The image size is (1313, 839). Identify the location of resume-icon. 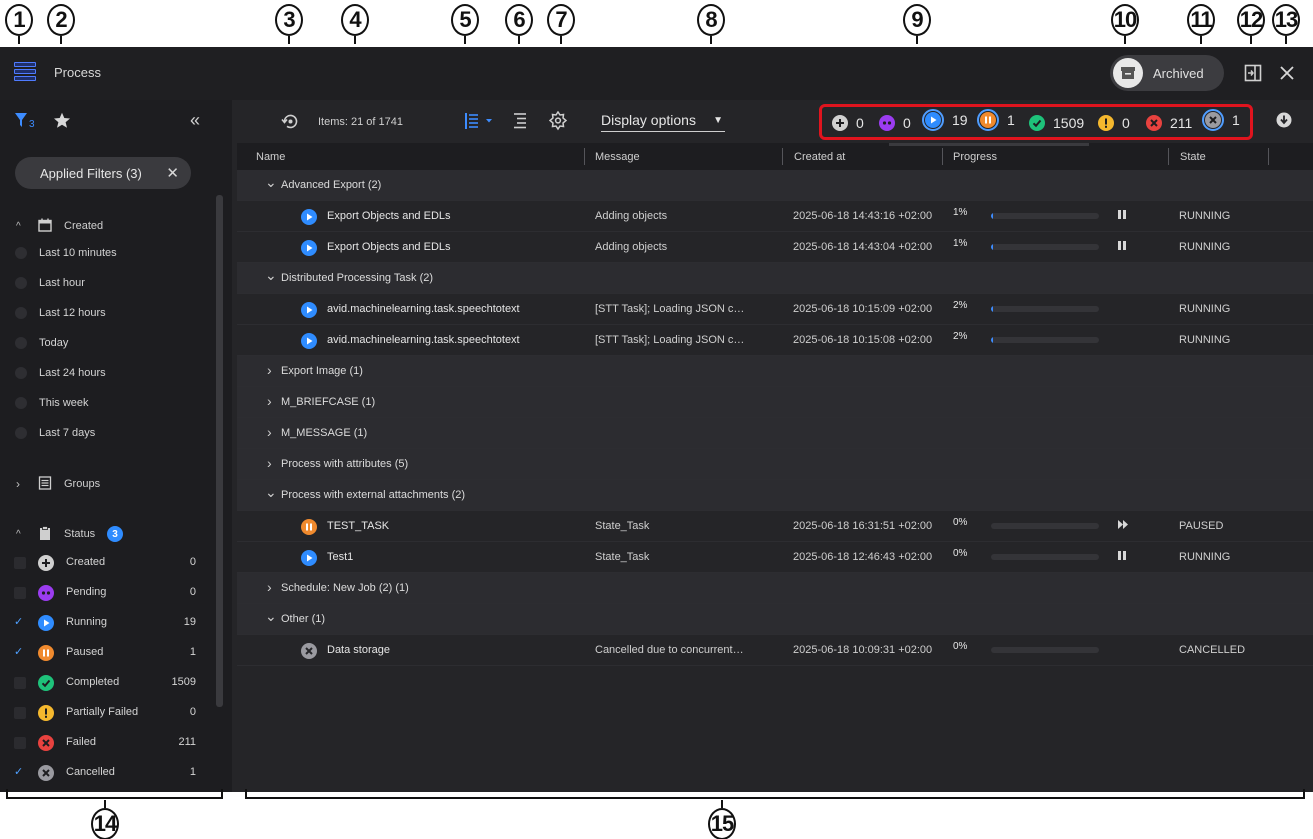
(1124, 526).